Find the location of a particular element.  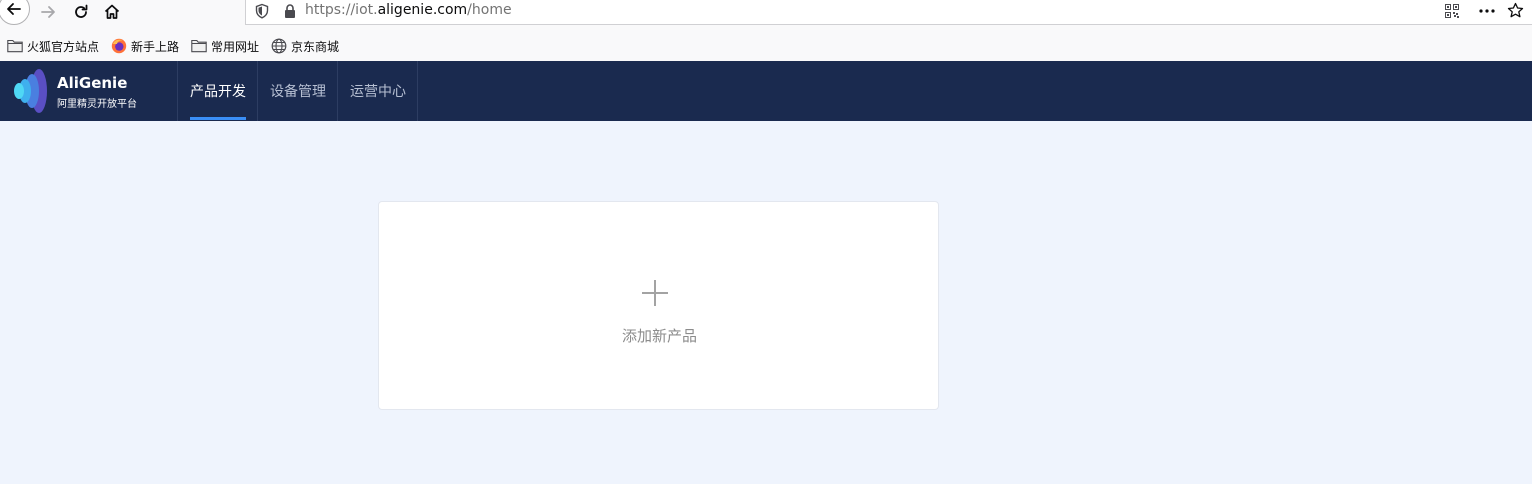

back-button is located at coordinates (15, 12).